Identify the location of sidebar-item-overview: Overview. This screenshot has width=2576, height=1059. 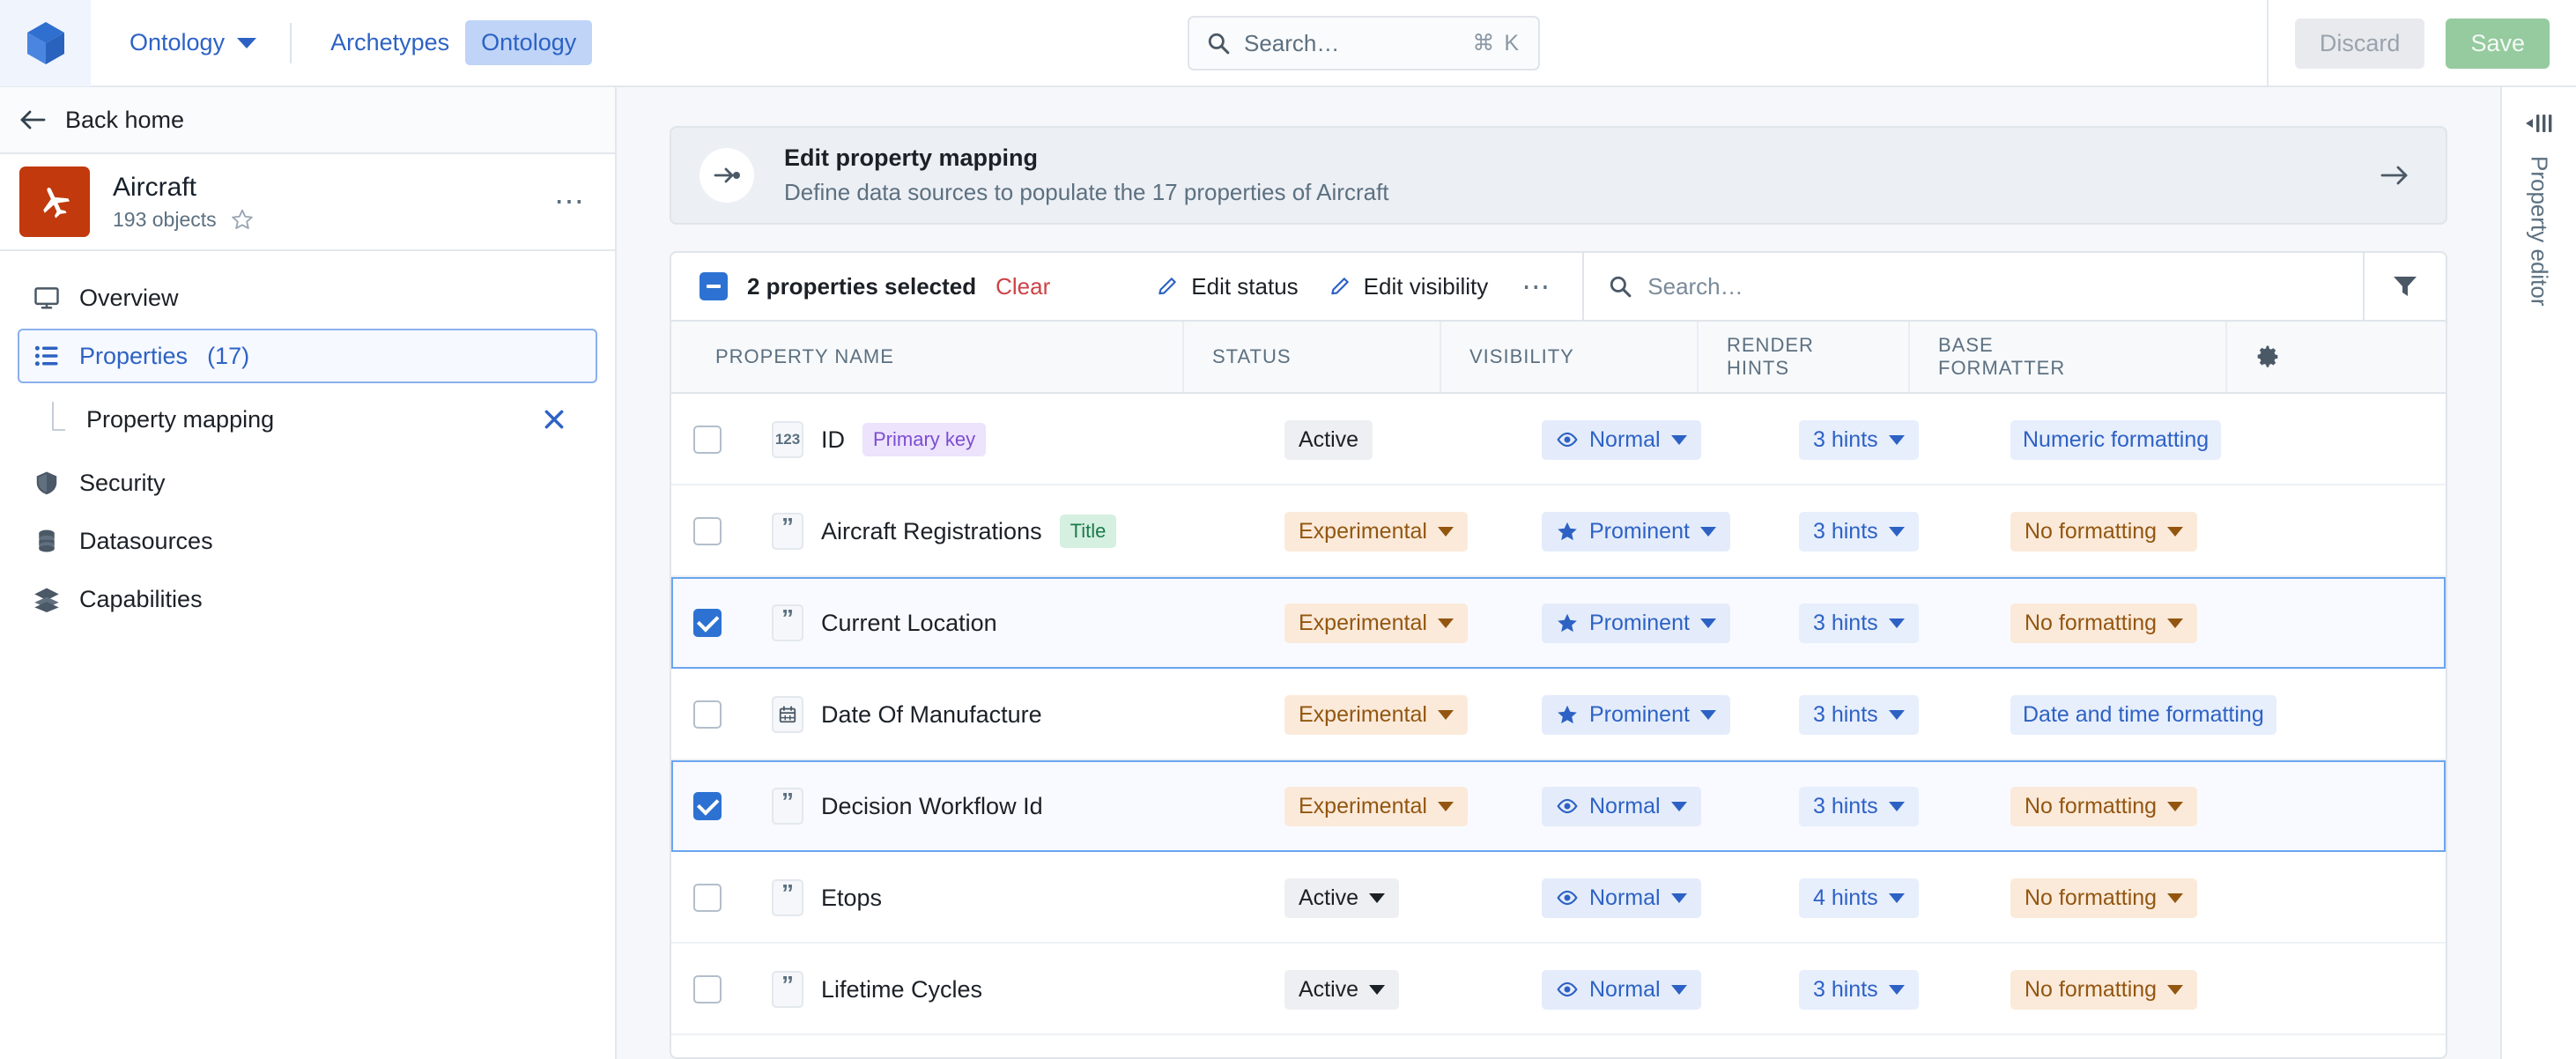
(308, 297).